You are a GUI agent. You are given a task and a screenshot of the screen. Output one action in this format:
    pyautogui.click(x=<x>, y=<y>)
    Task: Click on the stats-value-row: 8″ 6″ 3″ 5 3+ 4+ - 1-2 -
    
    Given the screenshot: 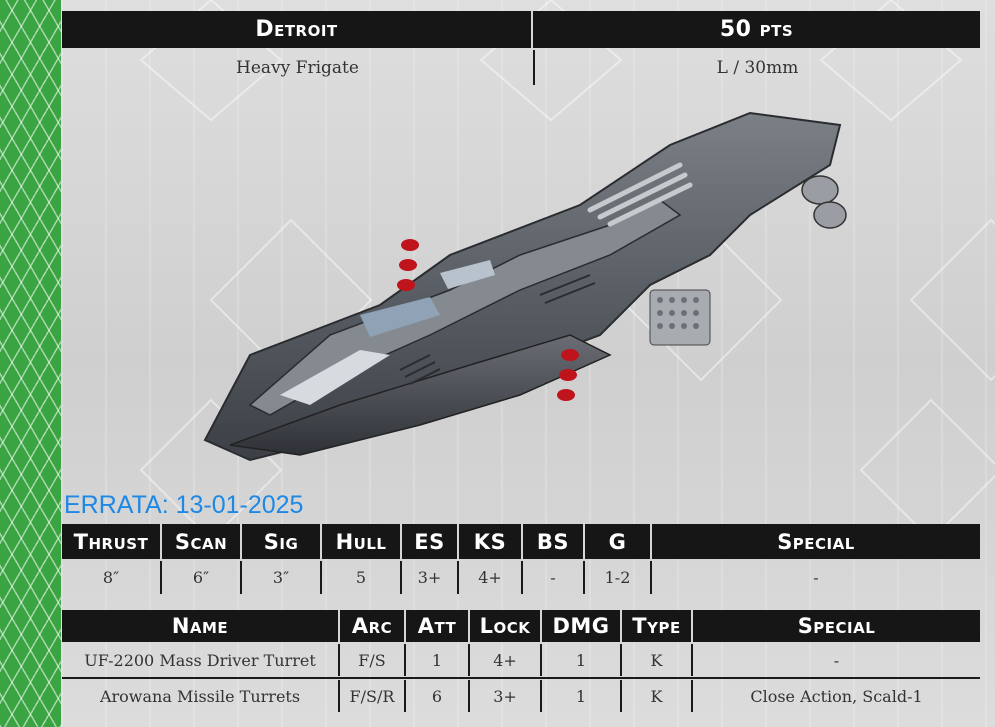 What is the action you would take?
    pyautogui.click(x=521, y=577)
    